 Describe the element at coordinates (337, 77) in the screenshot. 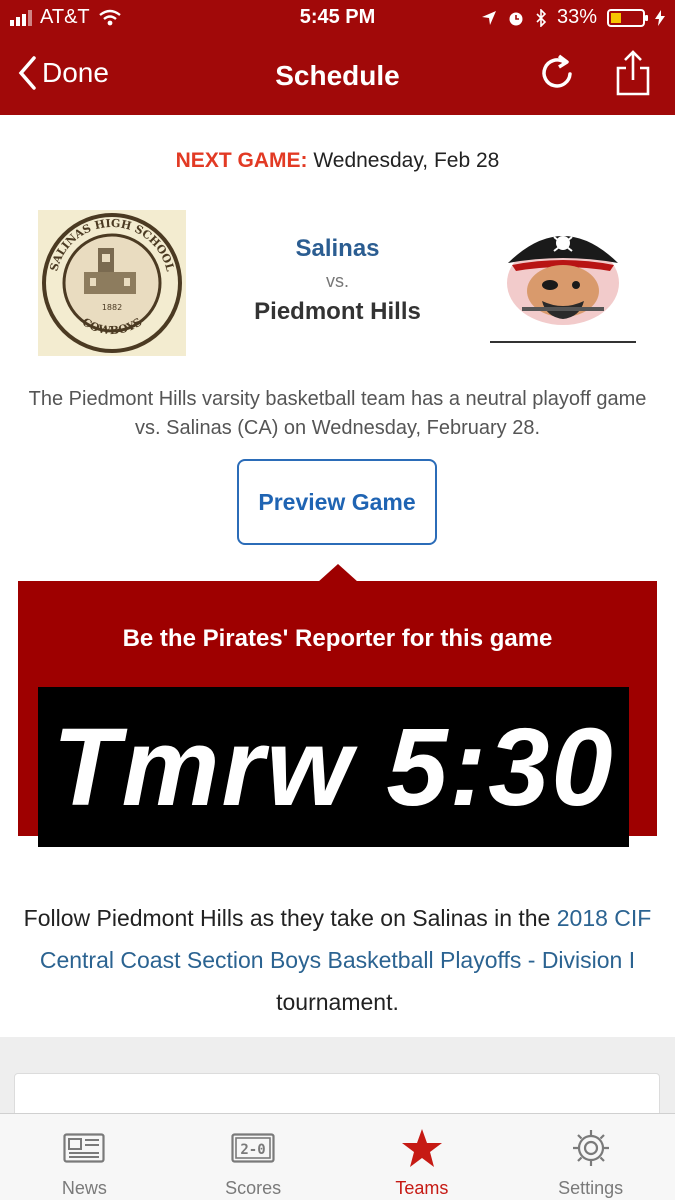

I see `navigation-bar: Done Schedule` at that location.